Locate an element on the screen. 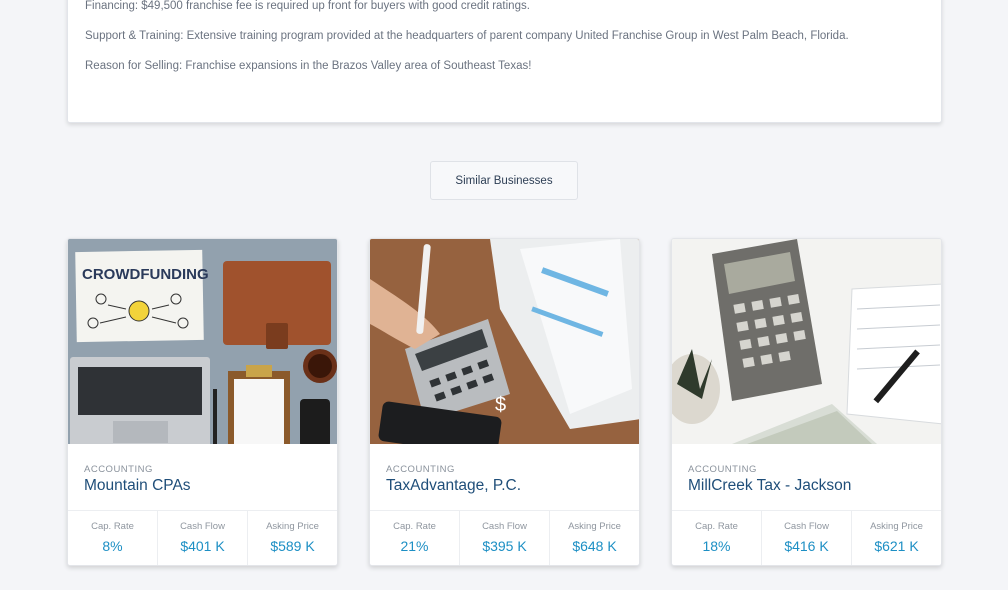  stat-asking-price: Asking Price $589 K is located at coordinates (292, 538).